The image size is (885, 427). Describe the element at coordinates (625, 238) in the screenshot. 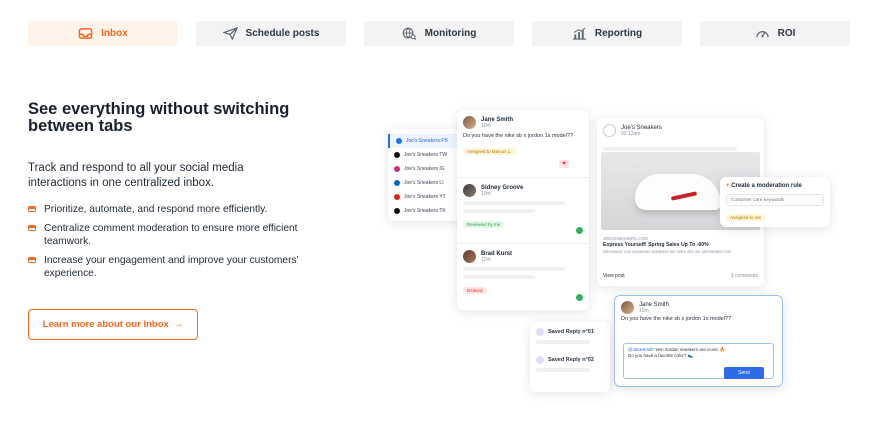

I see `post-site: JOESSNEAKERS.COM` at that location.